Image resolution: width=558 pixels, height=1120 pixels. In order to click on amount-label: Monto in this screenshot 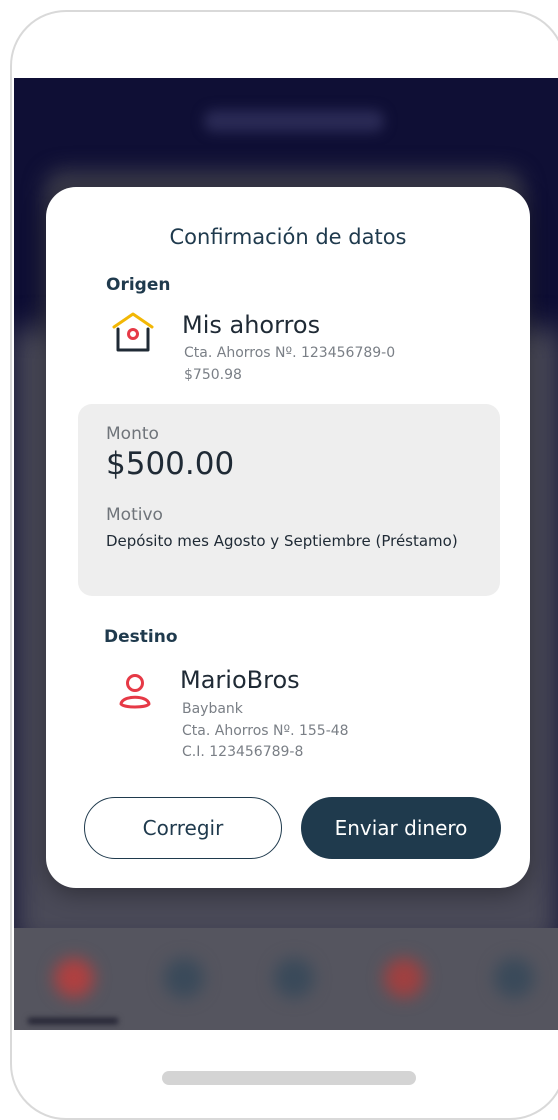, I will do `click(132, 434)`.